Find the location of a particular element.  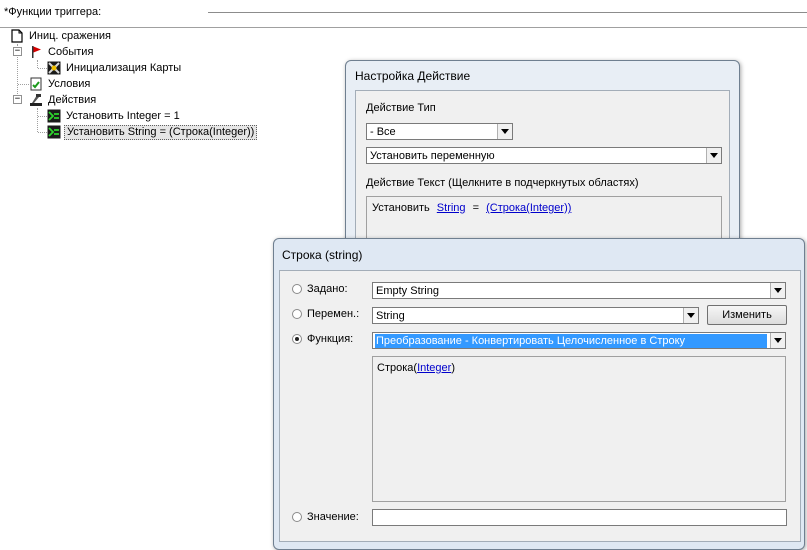

action-select: Установить переменную is located at coordinates (544, 155).